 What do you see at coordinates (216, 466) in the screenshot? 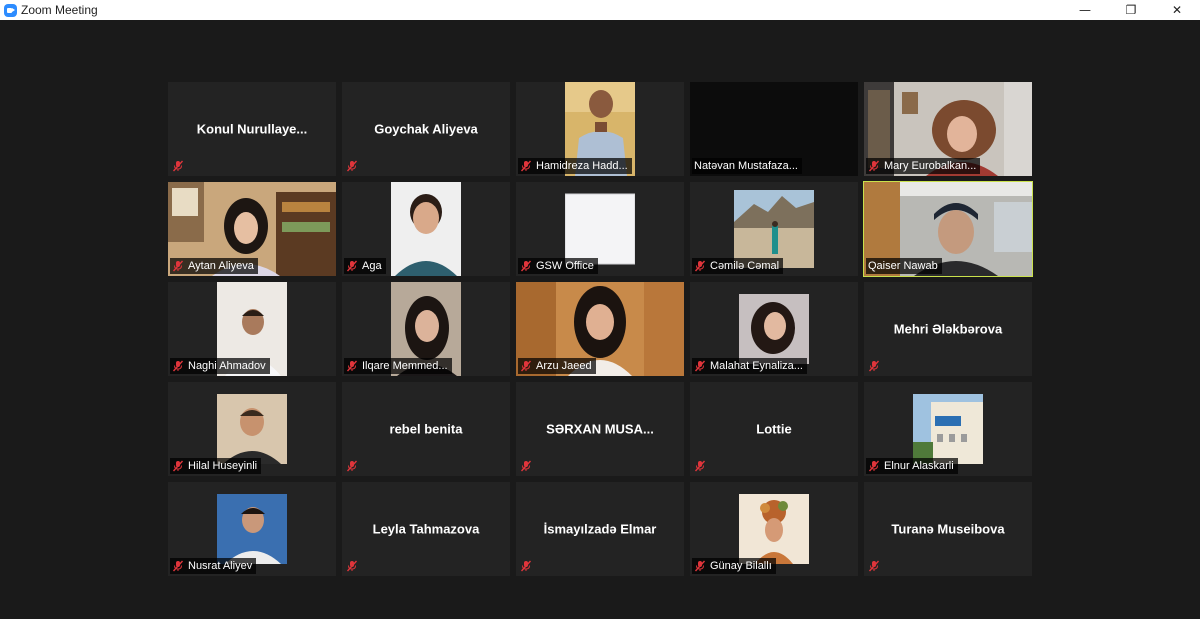
I see `participant-label: Hilal Huseyinli` at bounding box center [216, 466].